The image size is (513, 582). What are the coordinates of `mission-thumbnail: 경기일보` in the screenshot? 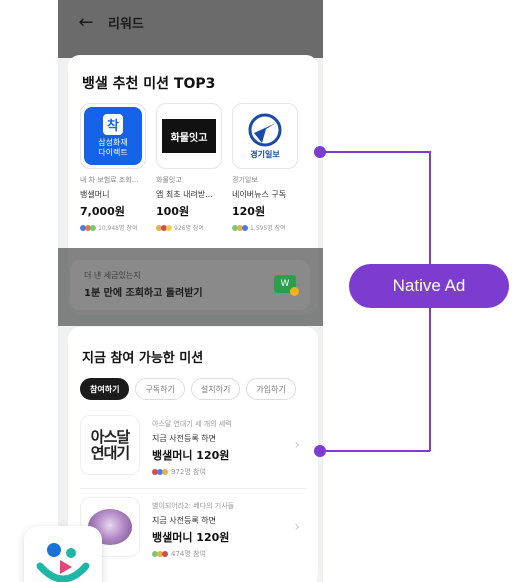 It's located at (265, 136).